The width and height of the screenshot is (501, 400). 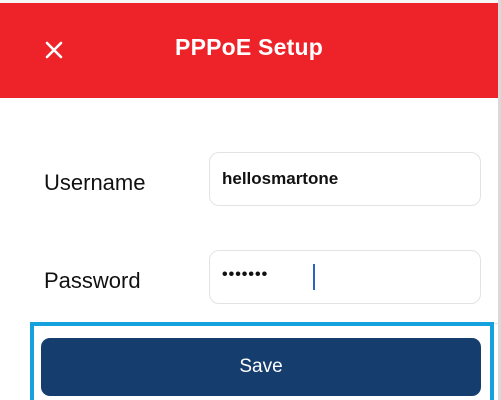 What do you see at coordinates (95, 182) in the screenshot?
I see `username-label: Username` at bounding box center [95, 182].